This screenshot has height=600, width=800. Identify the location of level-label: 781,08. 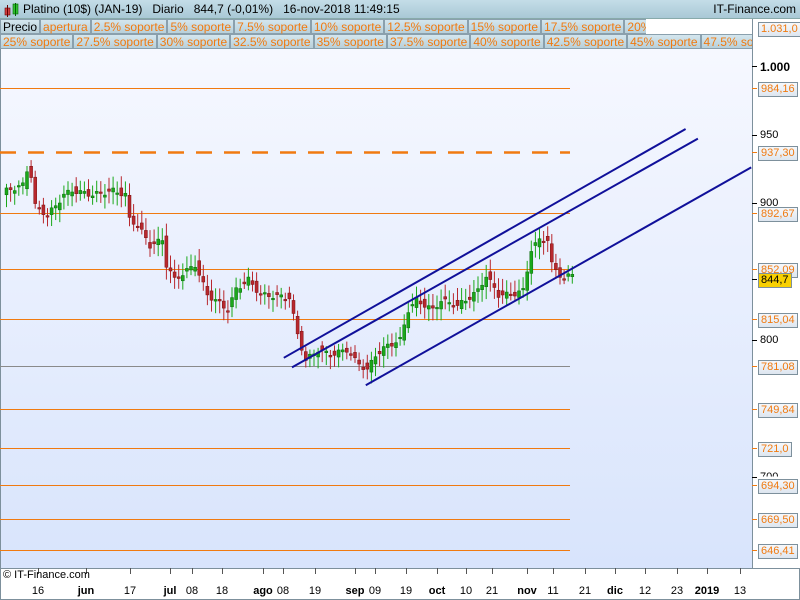
(778, 367).